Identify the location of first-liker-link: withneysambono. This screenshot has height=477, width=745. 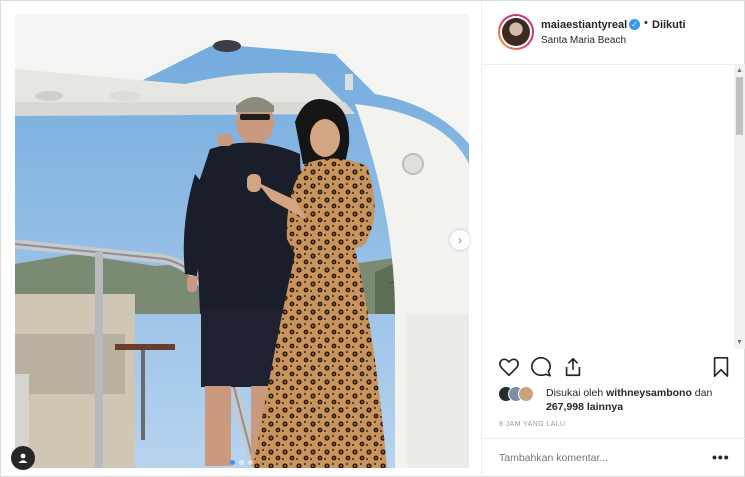
(649, 393).